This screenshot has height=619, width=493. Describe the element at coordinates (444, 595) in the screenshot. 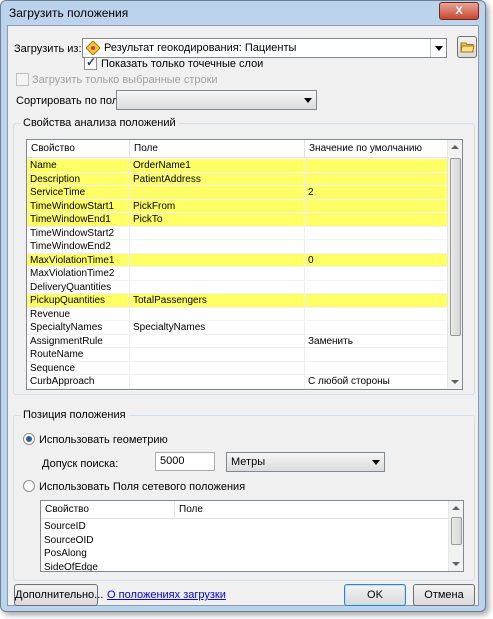

I see `cancel-button: Отмена` at that location.